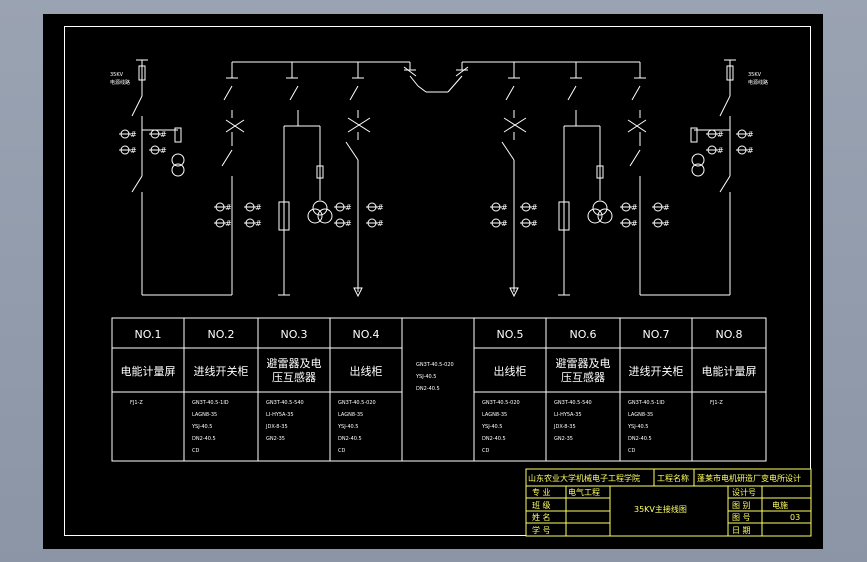 The image size is (867, 562). I want to click on busbar, so click(436, 69).